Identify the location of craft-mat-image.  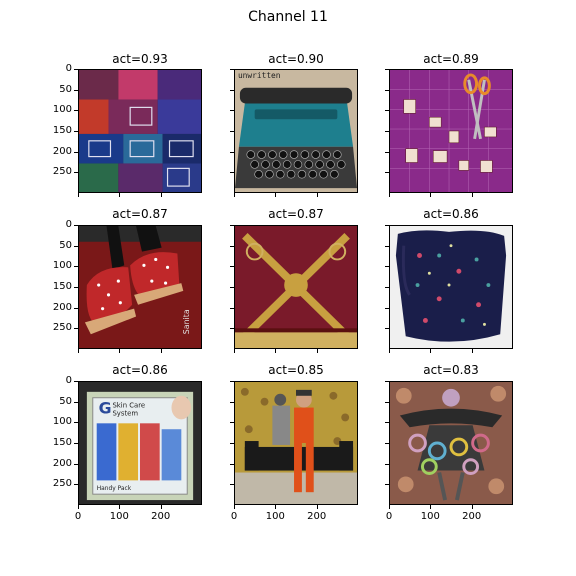
(451, 131).